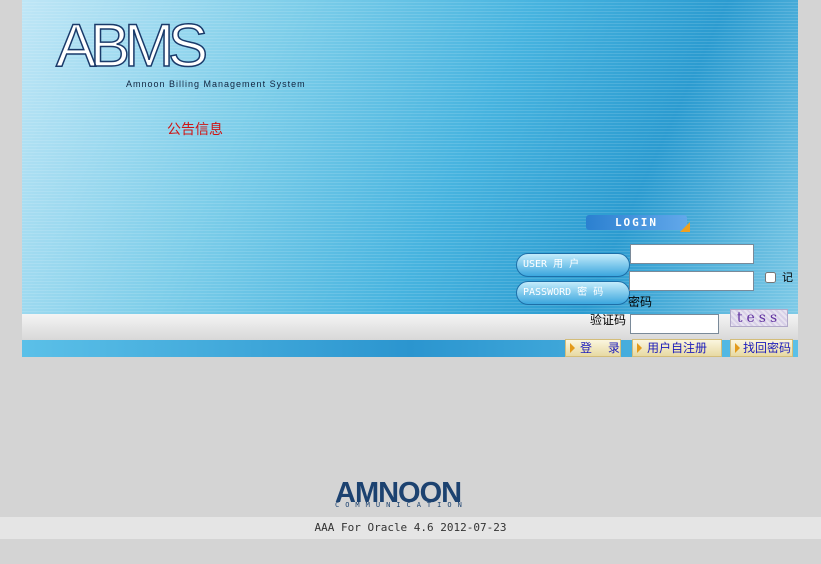  I want to click on user-label: USER 用 户, so click(573, 265).